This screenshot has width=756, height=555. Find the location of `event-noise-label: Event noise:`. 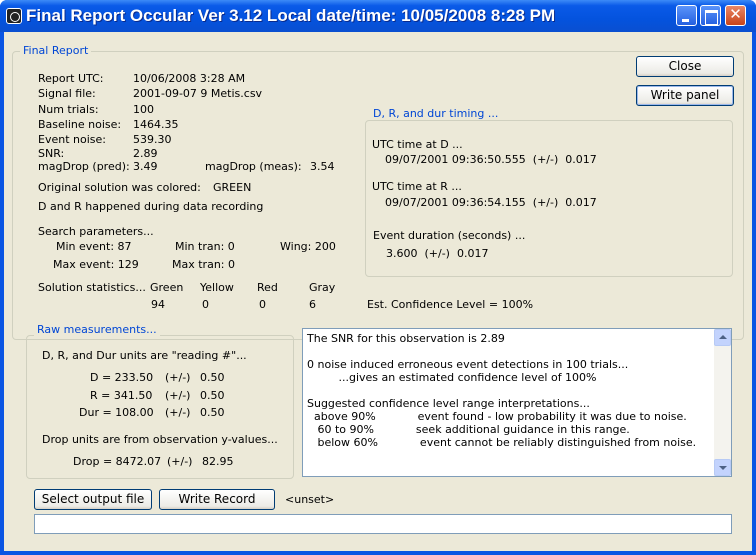

event-noise-label: Event noise: is located at coordinates (72, 139).